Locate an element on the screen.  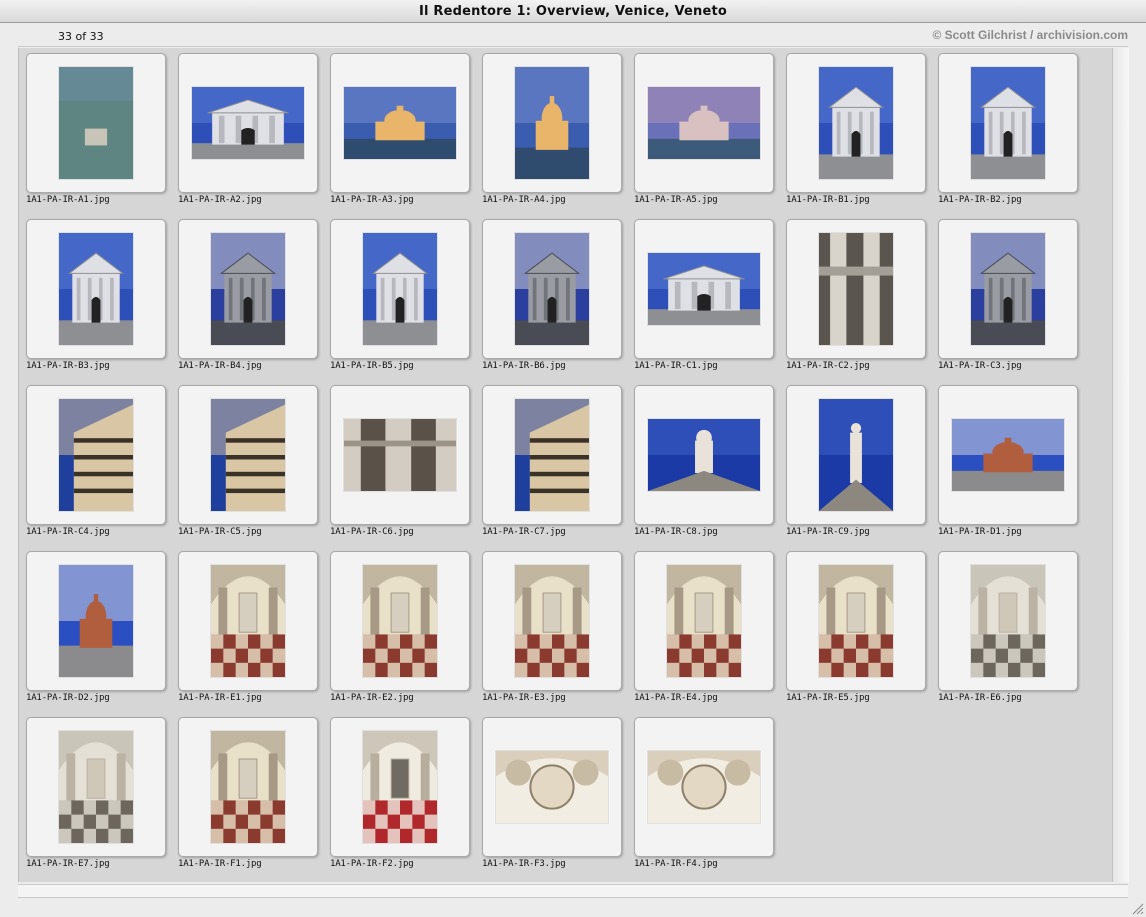
thumbnail-item: 1A1-PA-IR-E2.jpg is located at coordinates (399, 629).